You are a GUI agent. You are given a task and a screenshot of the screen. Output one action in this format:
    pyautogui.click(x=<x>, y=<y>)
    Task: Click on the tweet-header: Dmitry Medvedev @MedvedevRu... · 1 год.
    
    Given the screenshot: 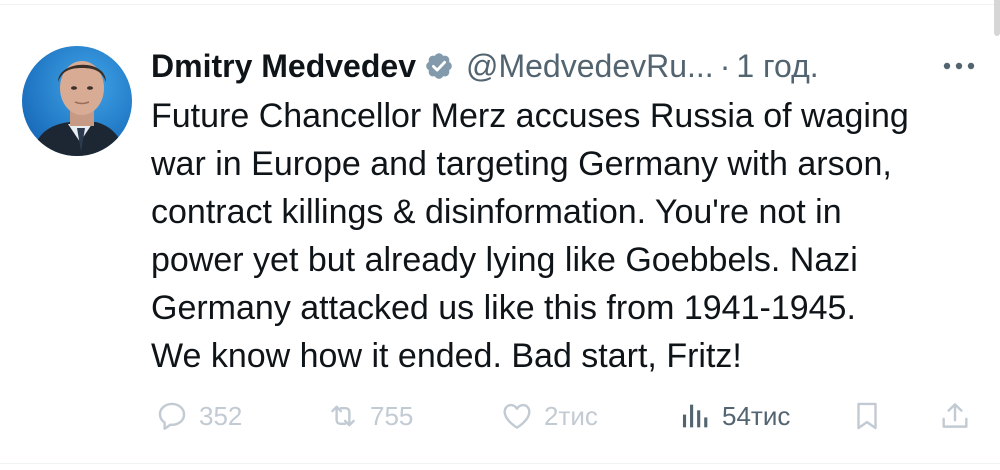 What is the action you would take?
    pyautogui.click(x=485, y=66)
    